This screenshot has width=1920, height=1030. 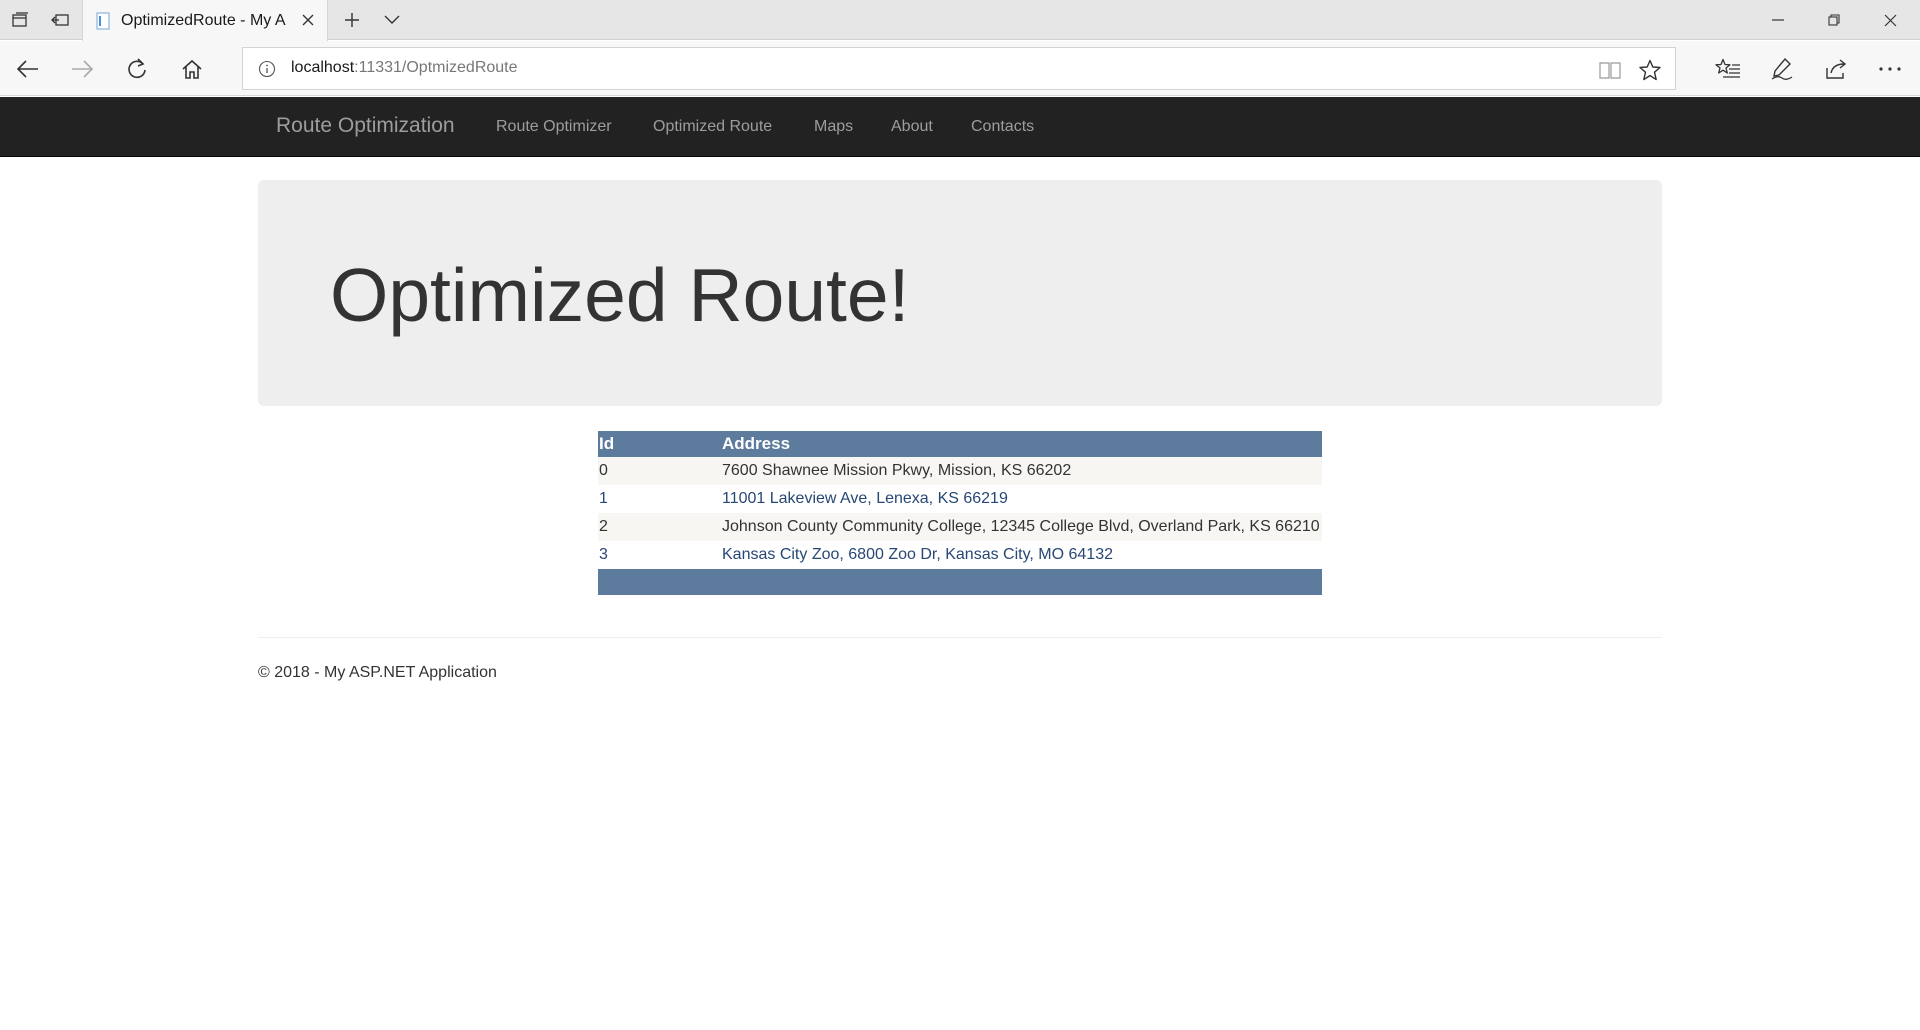 What do you see at coordinates (1836, 69) in the screenshot?
I see `share-icon` at bounding box center [1836, 69].